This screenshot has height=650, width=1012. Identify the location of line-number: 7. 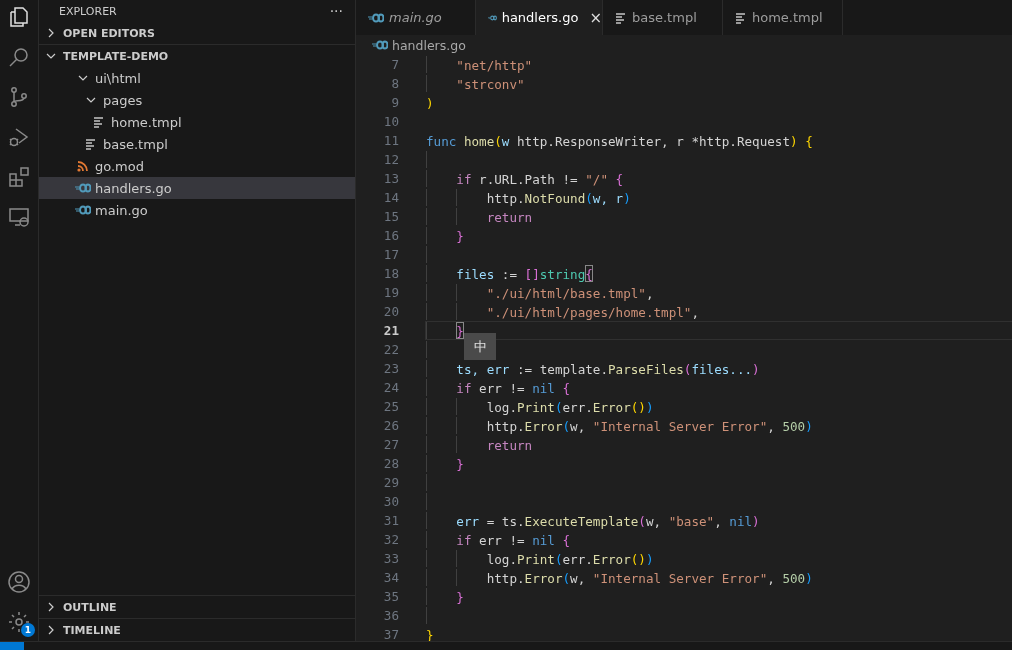
(394, 65).